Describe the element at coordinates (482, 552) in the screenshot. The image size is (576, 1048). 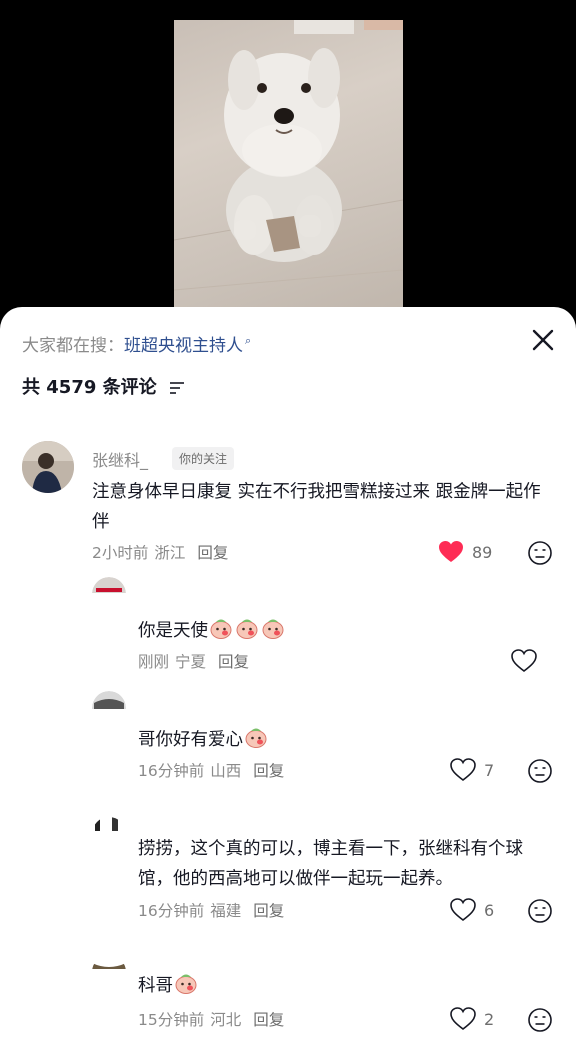
I see `like-count: 89` at that location.